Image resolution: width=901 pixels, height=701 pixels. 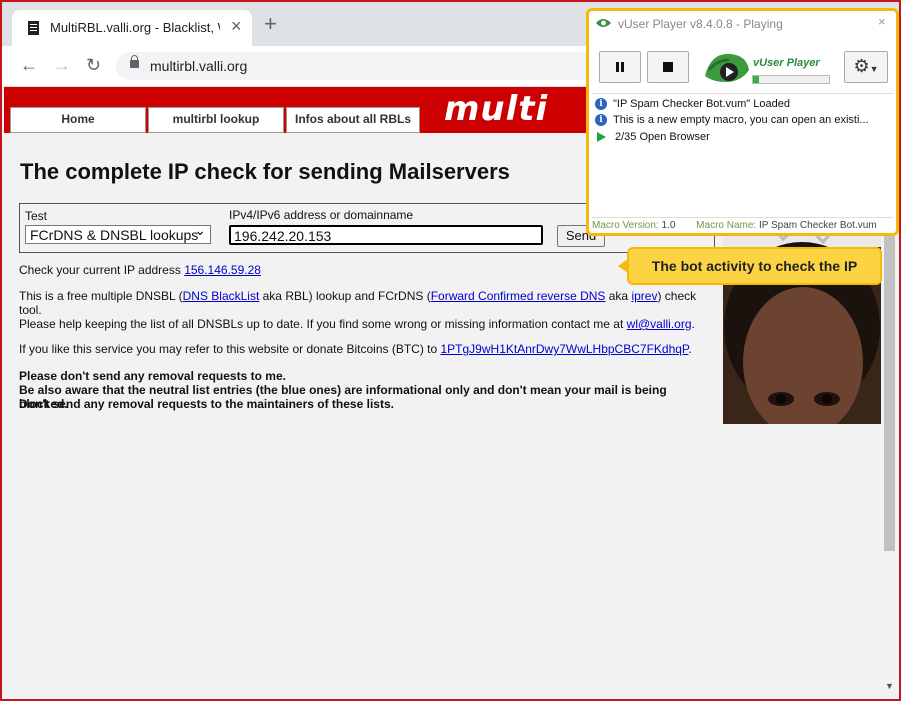 I want to click on playback-progress, so click(x=791, y=79).